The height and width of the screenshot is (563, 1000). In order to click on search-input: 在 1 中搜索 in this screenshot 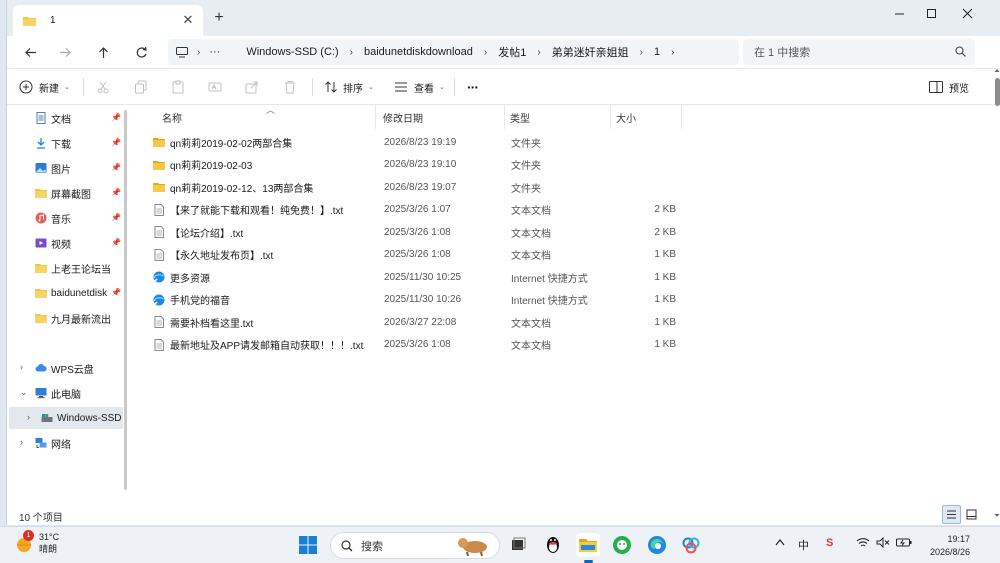, I will do `click(859, 52)`.